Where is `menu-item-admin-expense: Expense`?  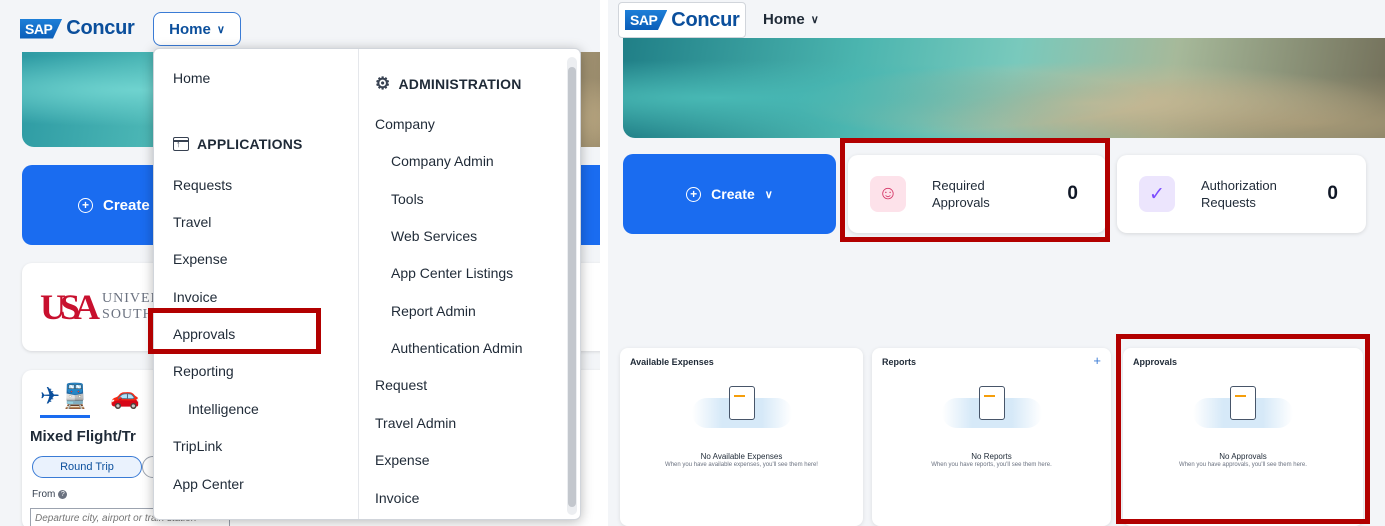 menu-item-admin-expense: Expense is located at coordinates (402, 460).